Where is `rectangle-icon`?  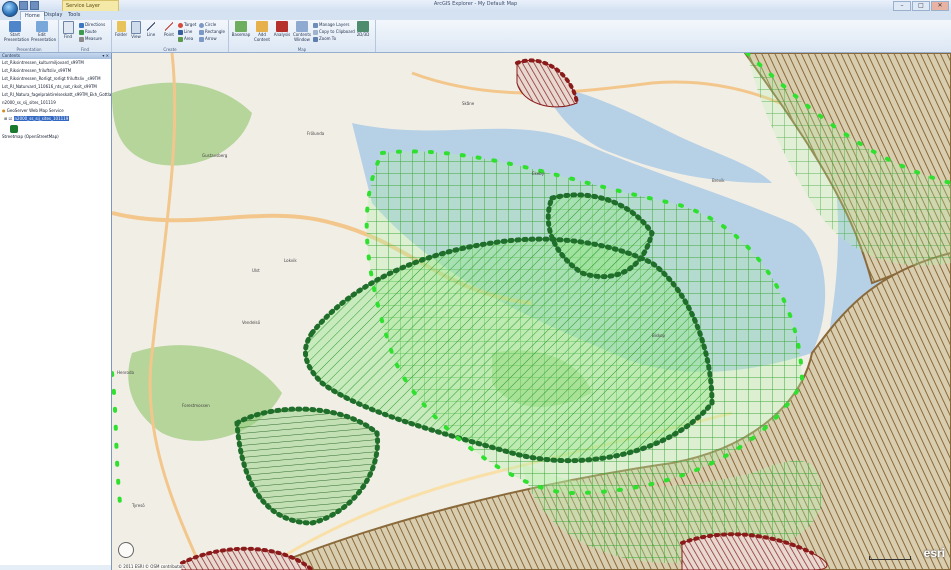
rectangle-icon is located at coordinates (201, 32).